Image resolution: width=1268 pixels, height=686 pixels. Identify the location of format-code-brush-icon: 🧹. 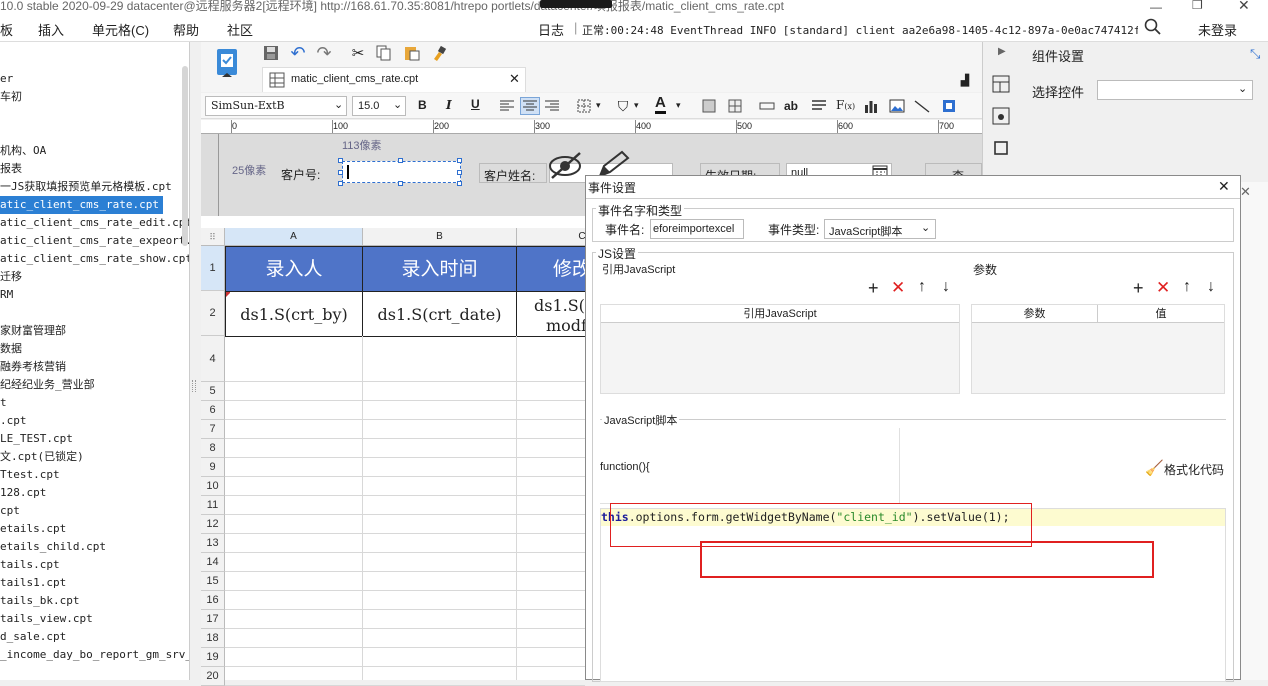
(1154, 468).